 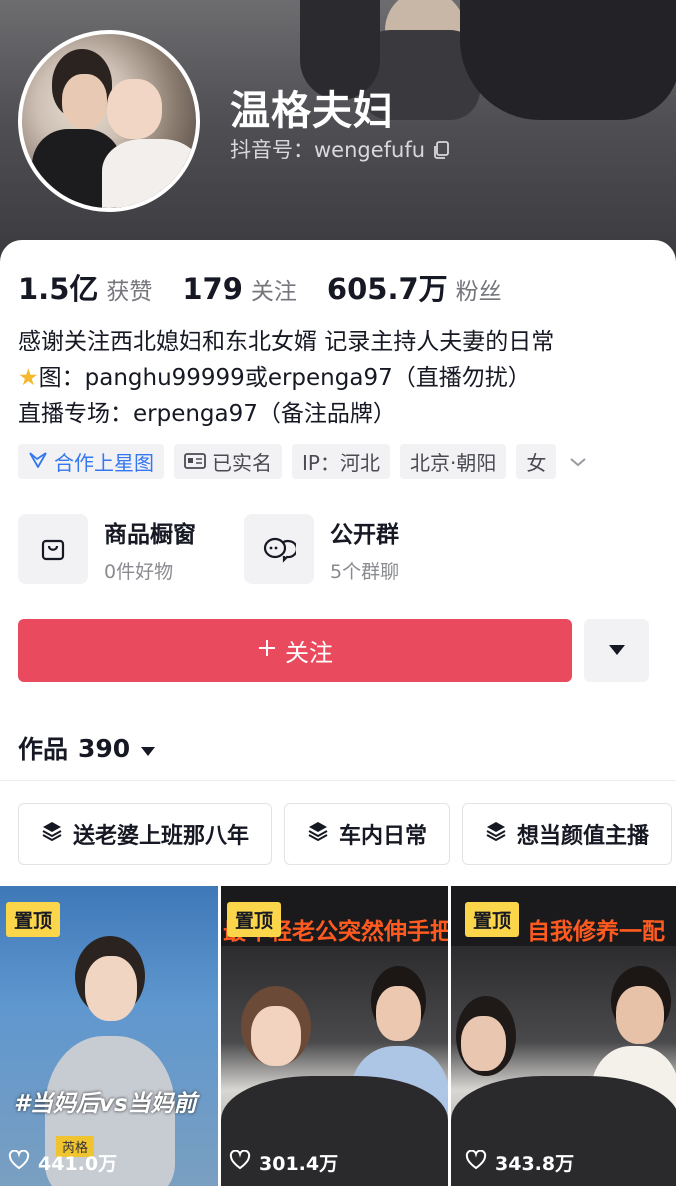 I want to click on more-options-button, so click(x=616, y=650).